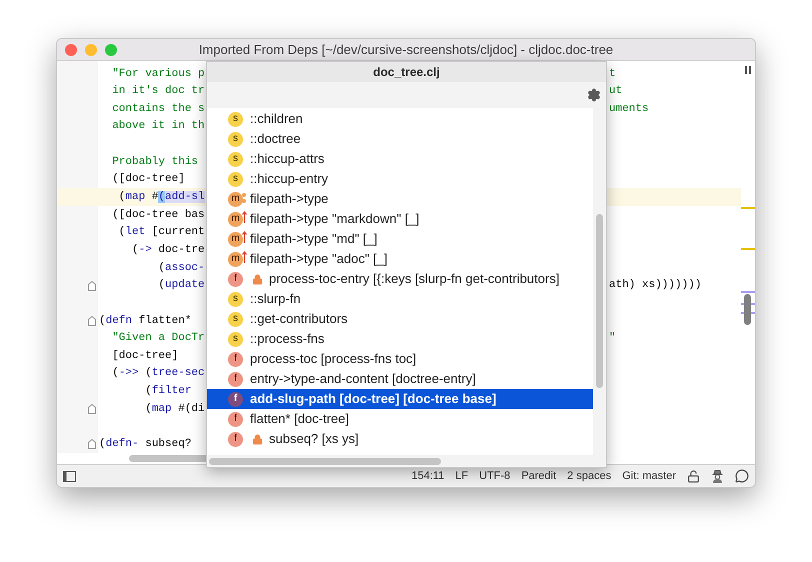 This screenshot has height=562, width=812. Describe the element at coordinates (158, 109) in the screenshot. I see `code-text: contains the s` at that location.